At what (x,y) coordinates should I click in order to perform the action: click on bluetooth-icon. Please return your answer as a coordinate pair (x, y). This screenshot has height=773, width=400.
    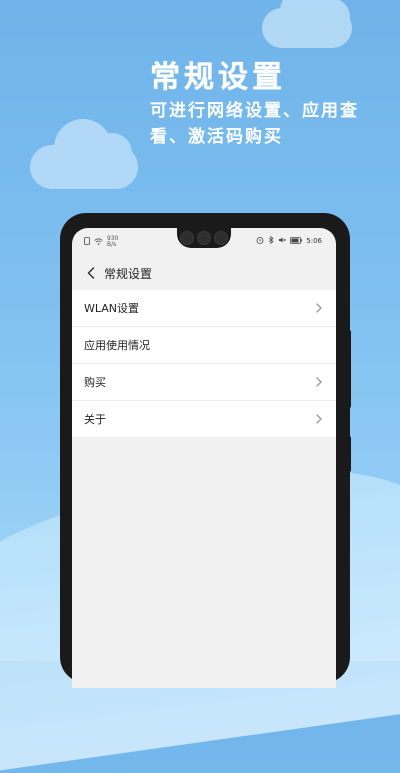
    Looking at the image, I should click on (271, 240).